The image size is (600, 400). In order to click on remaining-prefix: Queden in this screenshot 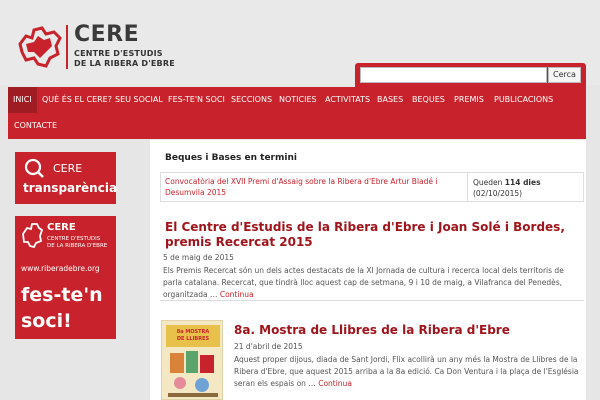, I will do `click(488, 182)`.